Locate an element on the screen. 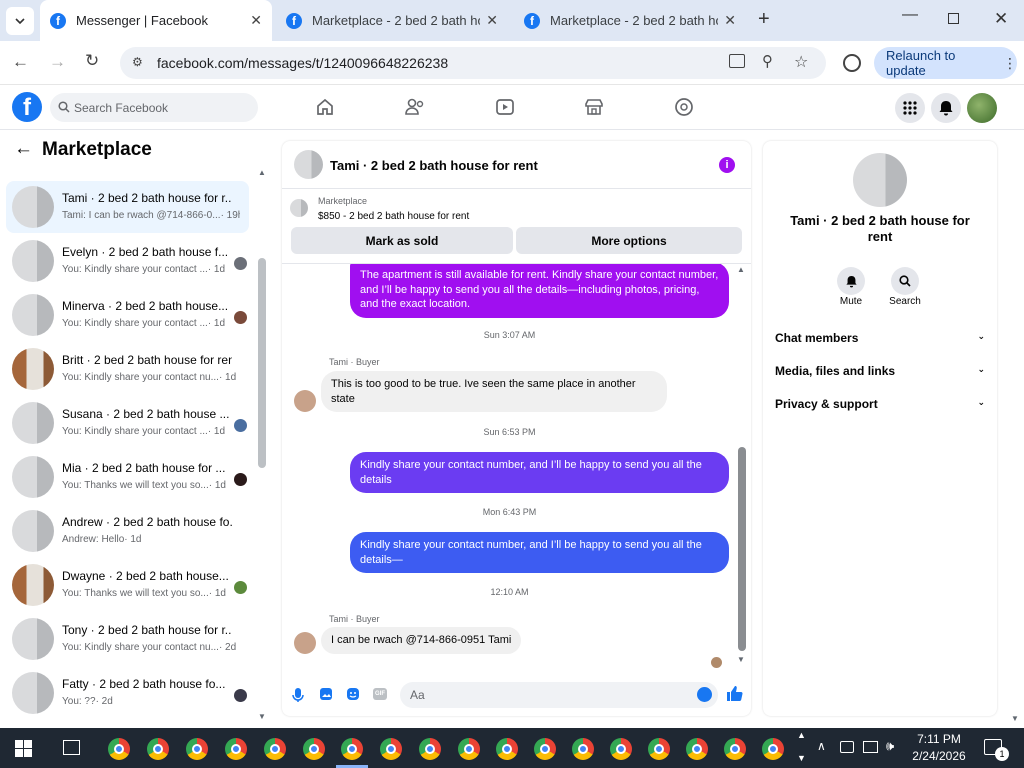  nav-gaming is located at coordinates (684, 107).